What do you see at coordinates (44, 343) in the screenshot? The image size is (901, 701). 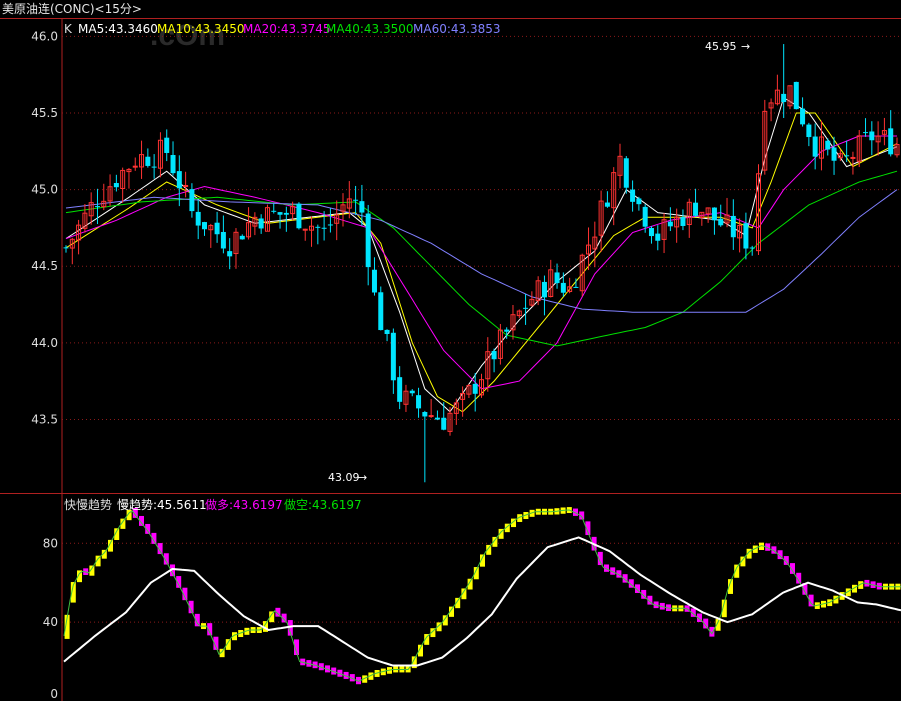 I see `y-tick-label: 44.0` at bounding box center [44, 343].